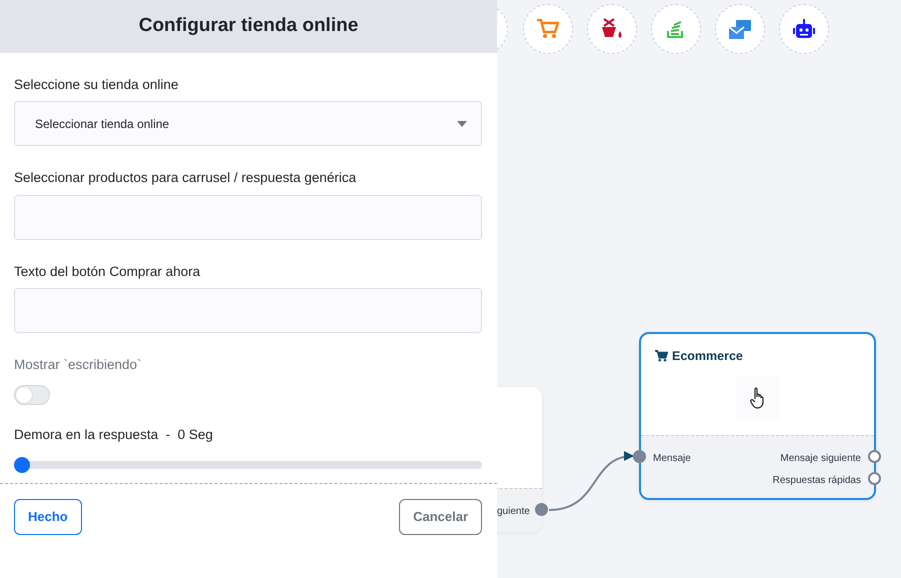  What do you see at coordinates (639, 456) in the screenshot?
I see `input-port` at bounding box center [639, 456].